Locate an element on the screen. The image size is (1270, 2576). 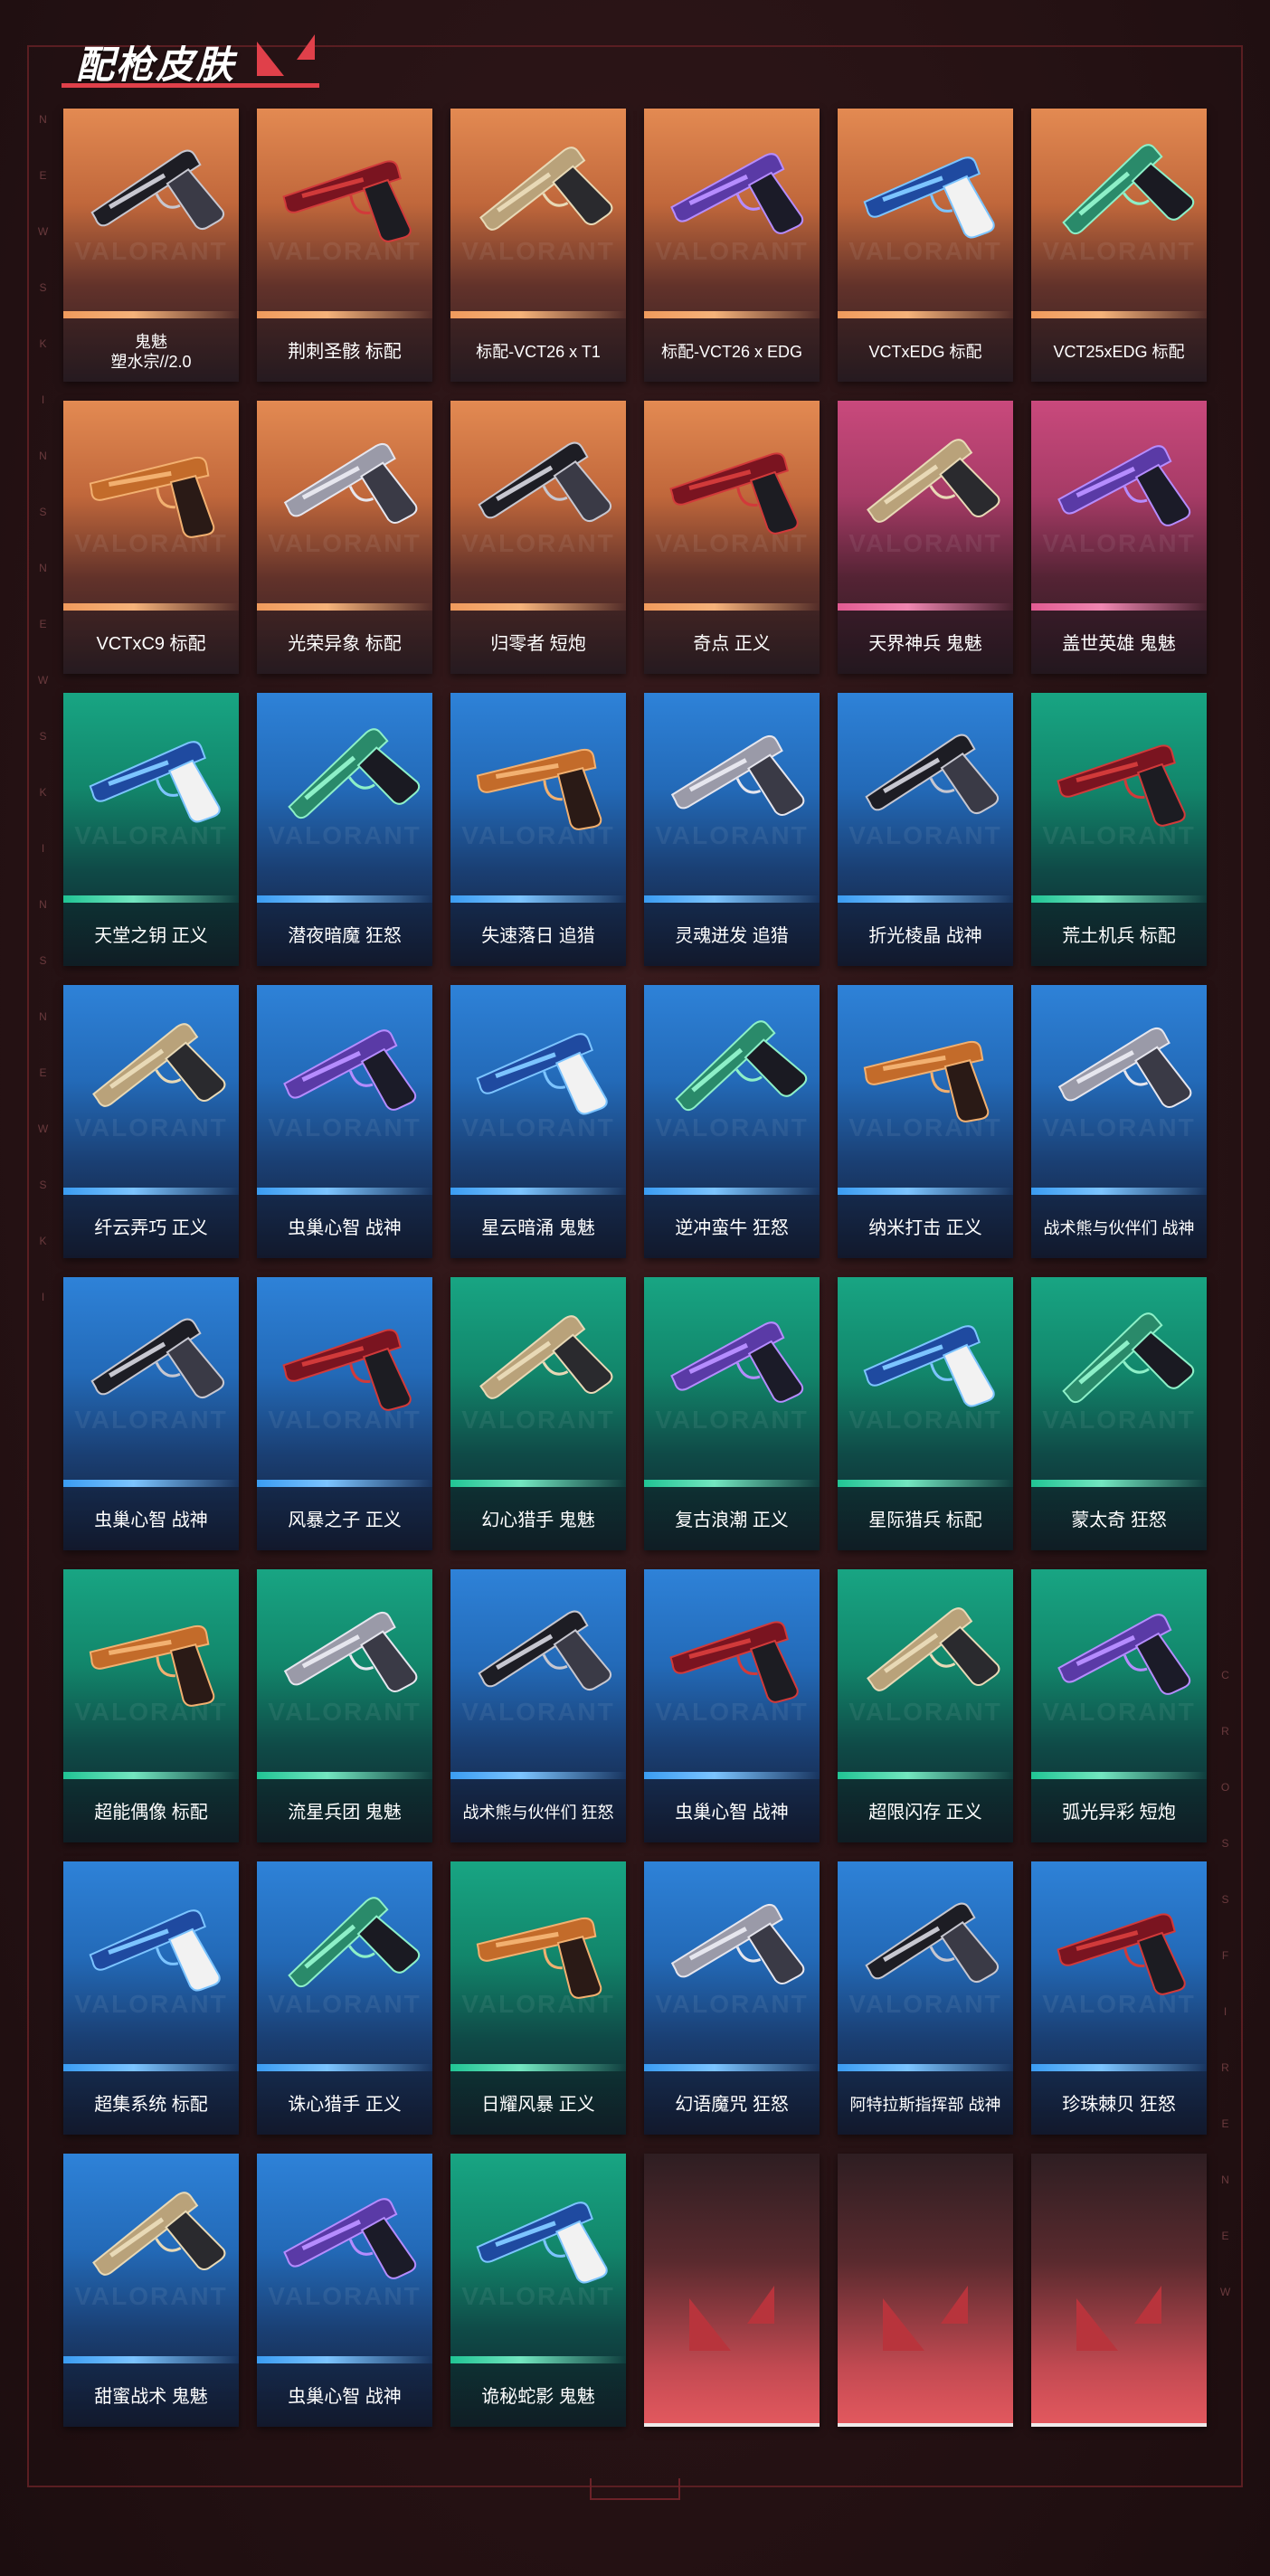
skin-card: VALORANT 诡秘蛇影 鬼魅 is located at coordinates (538, 2290).